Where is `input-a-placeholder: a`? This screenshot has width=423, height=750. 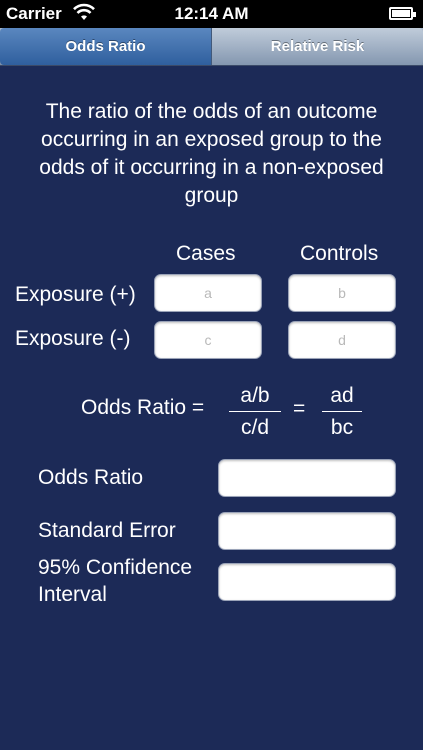
input-a-placeholder: a is located at coordinates (208, 293).